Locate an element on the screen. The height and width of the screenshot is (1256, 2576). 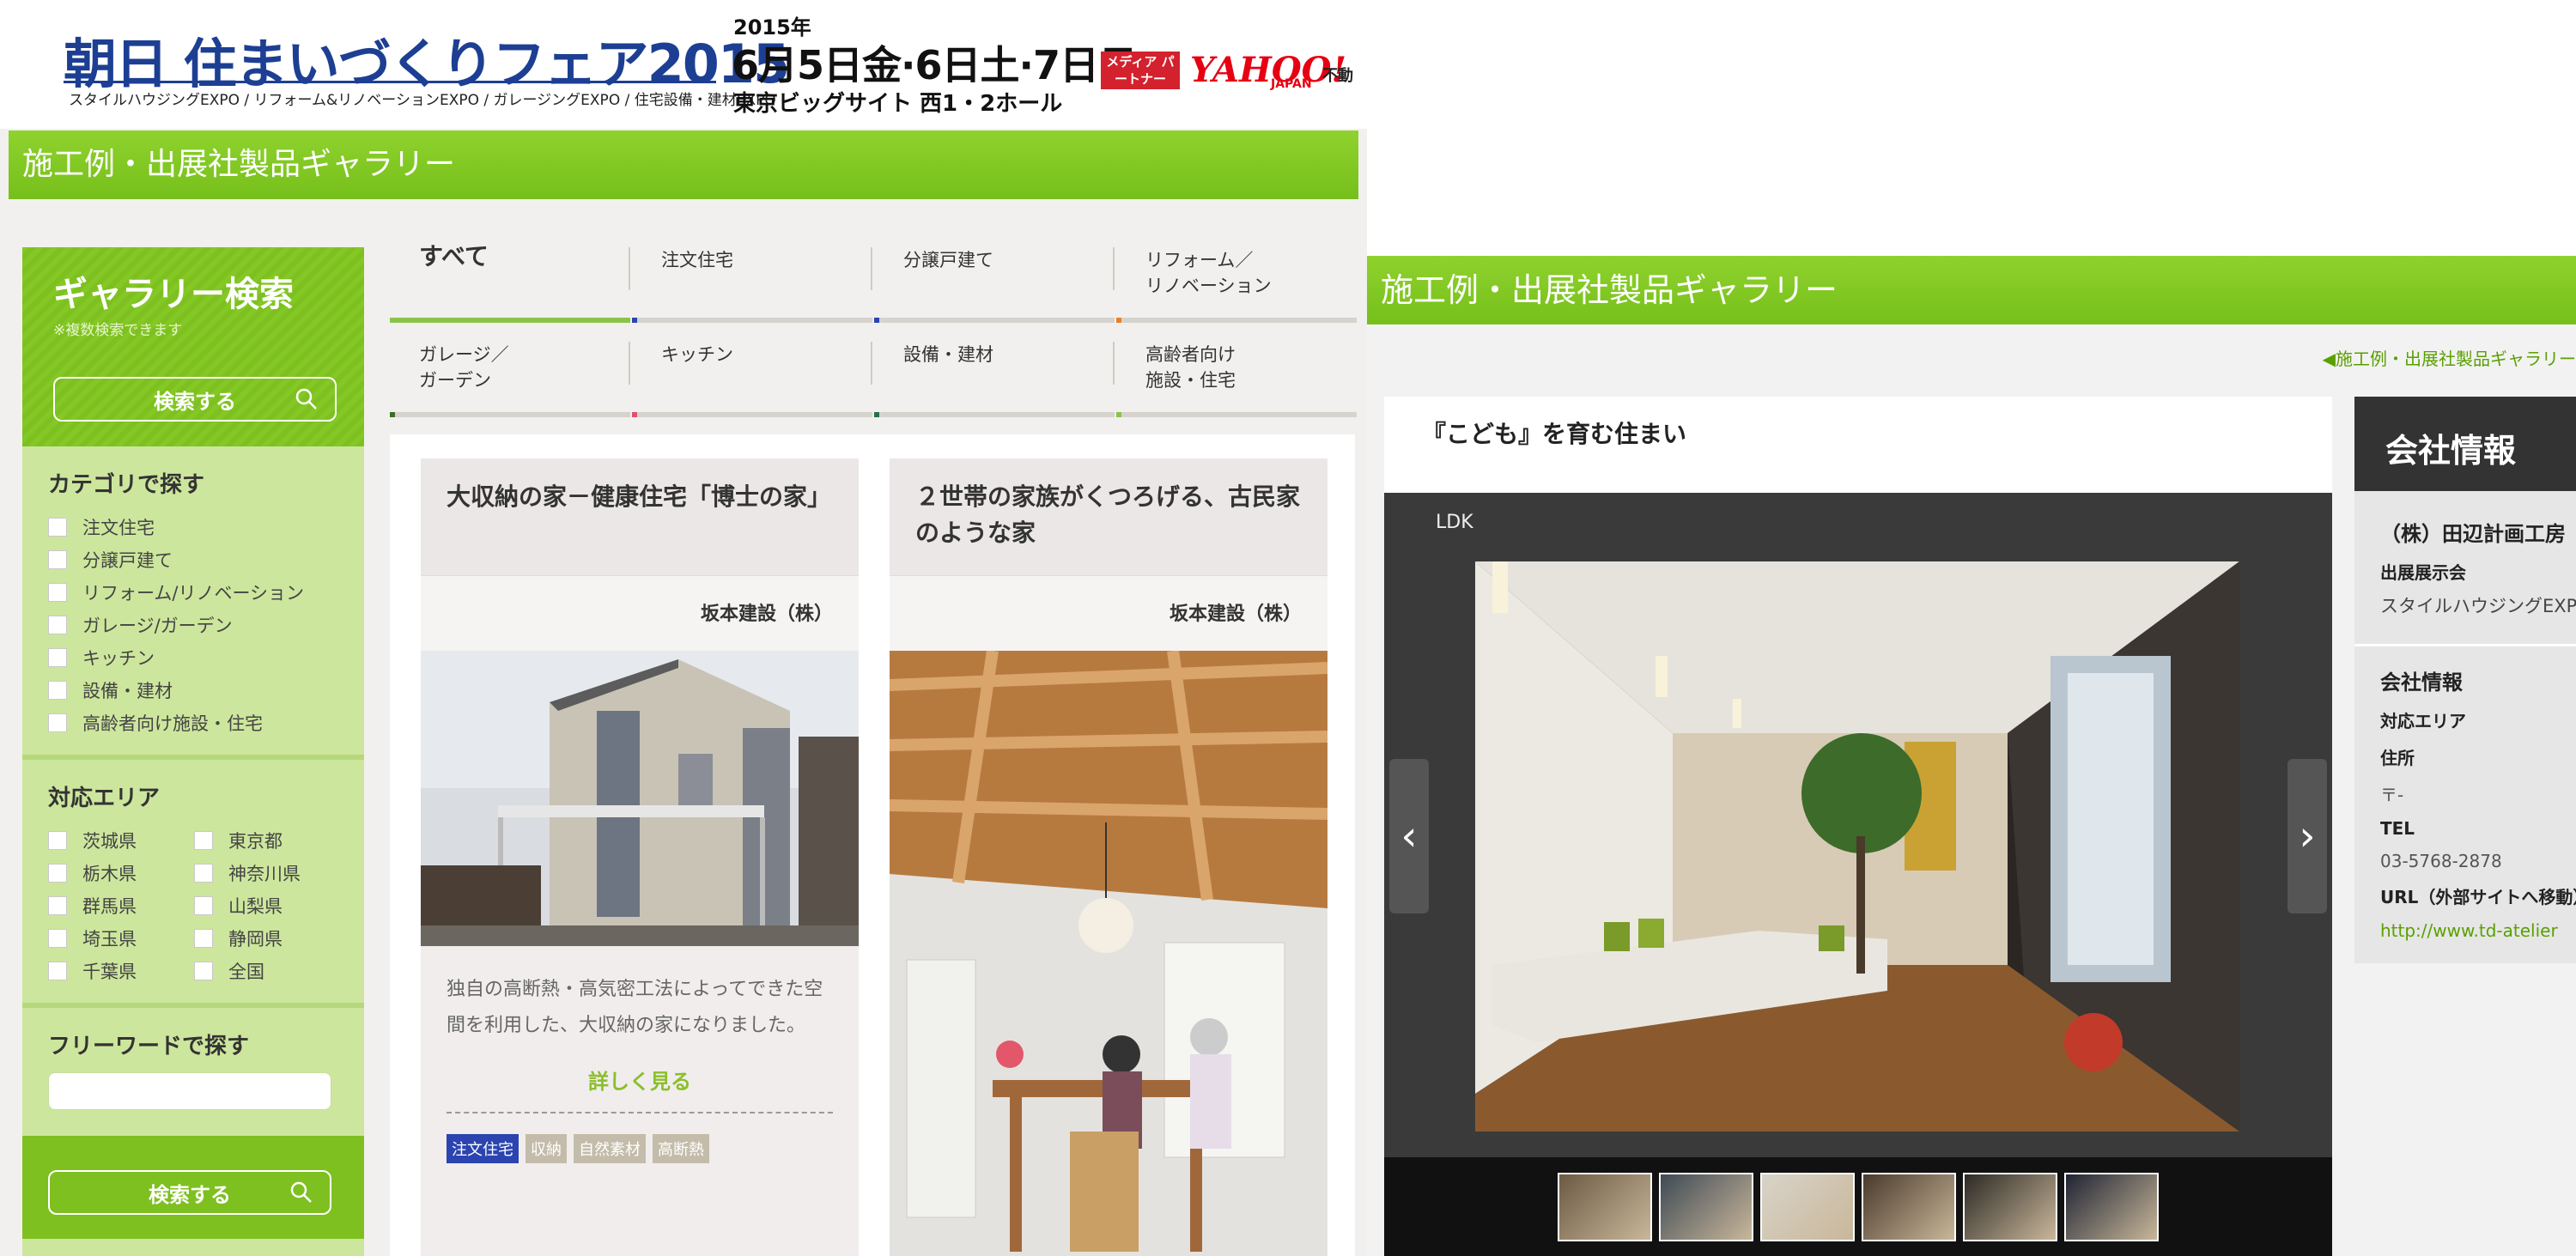
category-option: 高齢者向け施設・住宅 is located at coordinates (193, 723).